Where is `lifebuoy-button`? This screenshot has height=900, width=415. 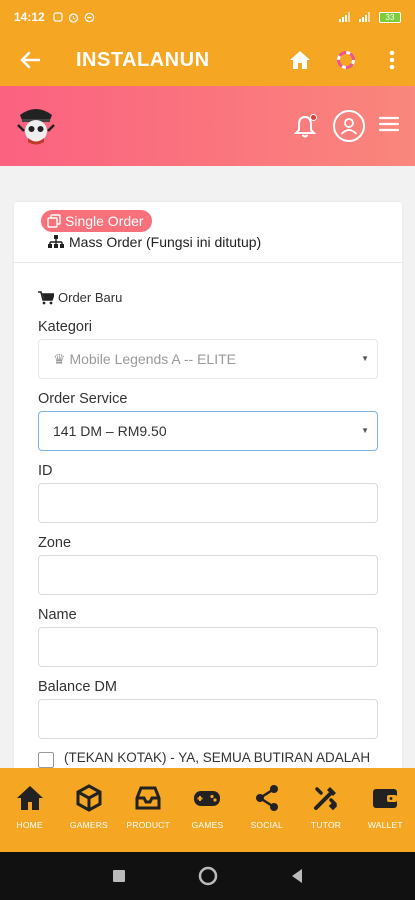
lifebuoy-button is located at coordinates (346, 60).